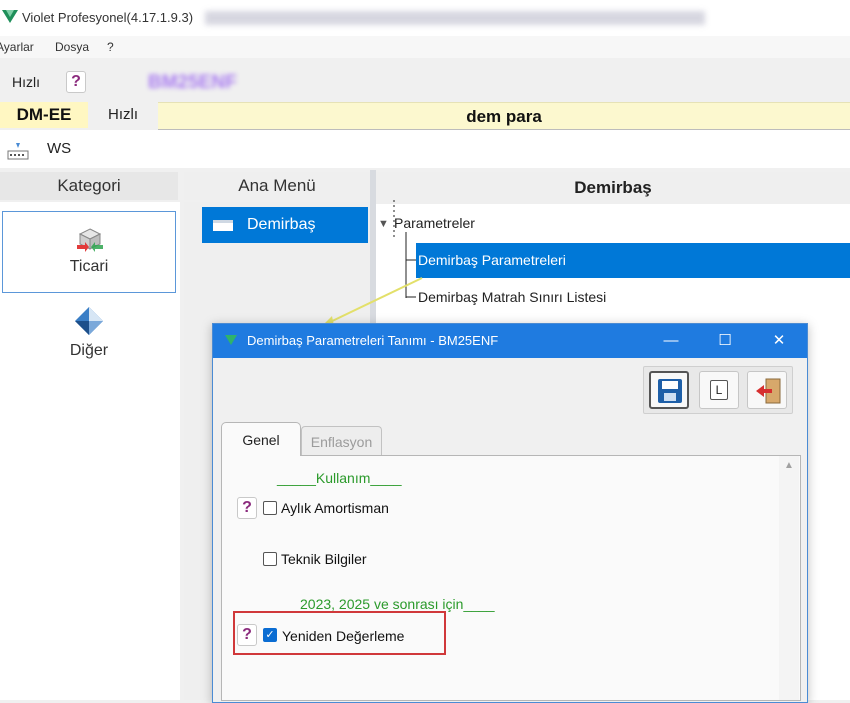  Describe the element at coordinates (341, 441) in the screenshot. I see `tab-enflasyon: Enflasyon` at that location.